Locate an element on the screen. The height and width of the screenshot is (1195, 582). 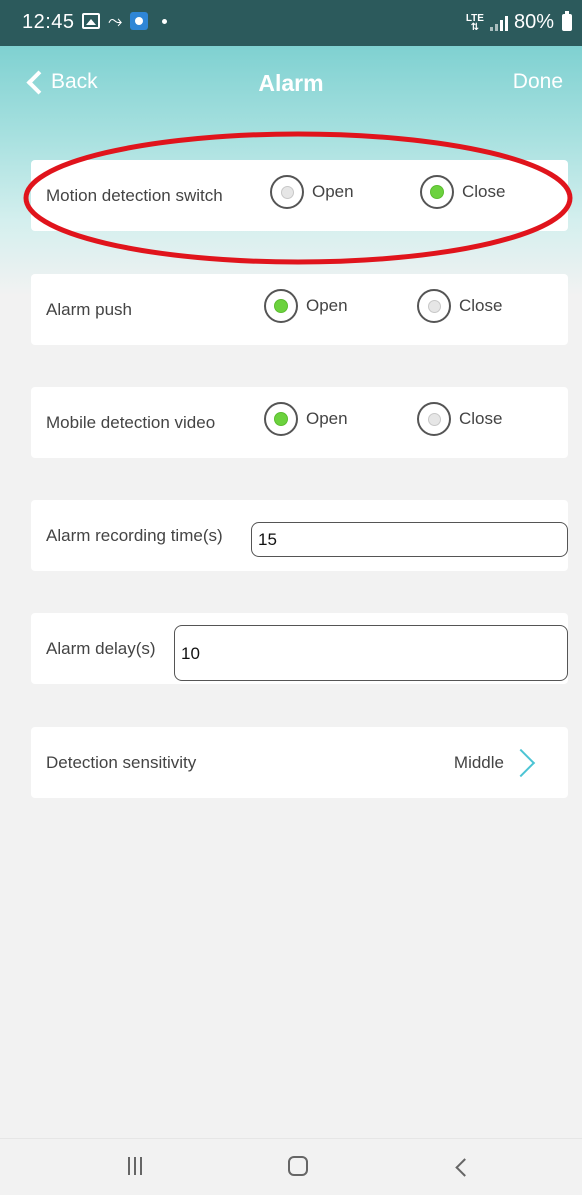
alarm-delay-input: 10 is located at coordinates (371, 653).